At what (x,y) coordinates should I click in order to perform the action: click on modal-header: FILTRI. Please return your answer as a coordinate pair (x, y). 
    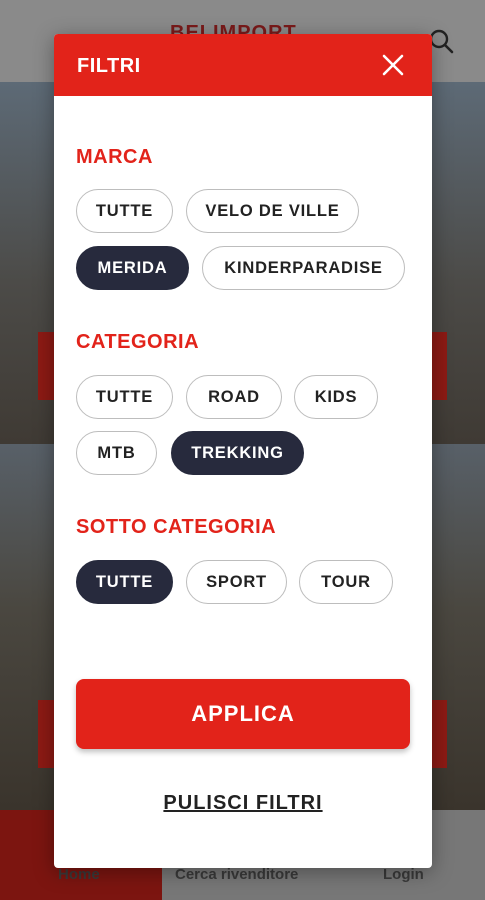
    Looking at the image, I should click on (243, 65).